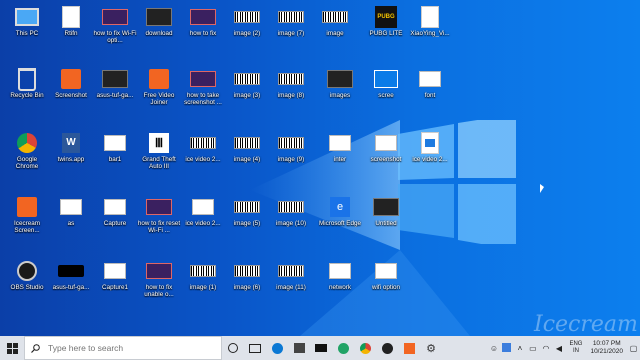 Image resolution: width=640 pixels, height=360 pixels. I want to click on desktop-icon-label: image (10), so click(291, 223).